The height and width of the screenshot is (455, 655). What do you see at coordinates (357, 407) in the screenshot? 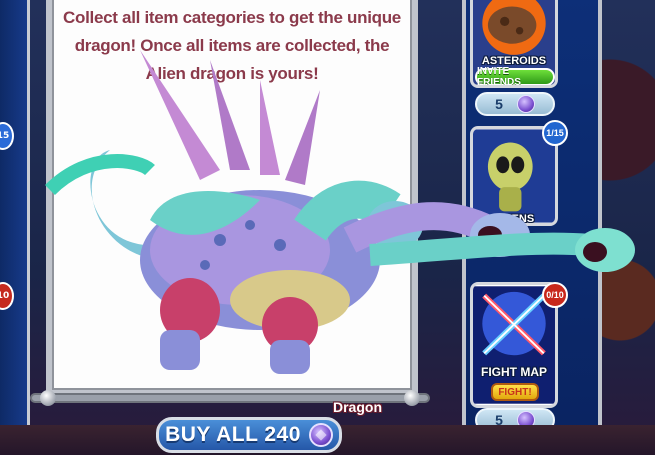
I see `dragon-label: Dragon` at bounding box center [357, 407].